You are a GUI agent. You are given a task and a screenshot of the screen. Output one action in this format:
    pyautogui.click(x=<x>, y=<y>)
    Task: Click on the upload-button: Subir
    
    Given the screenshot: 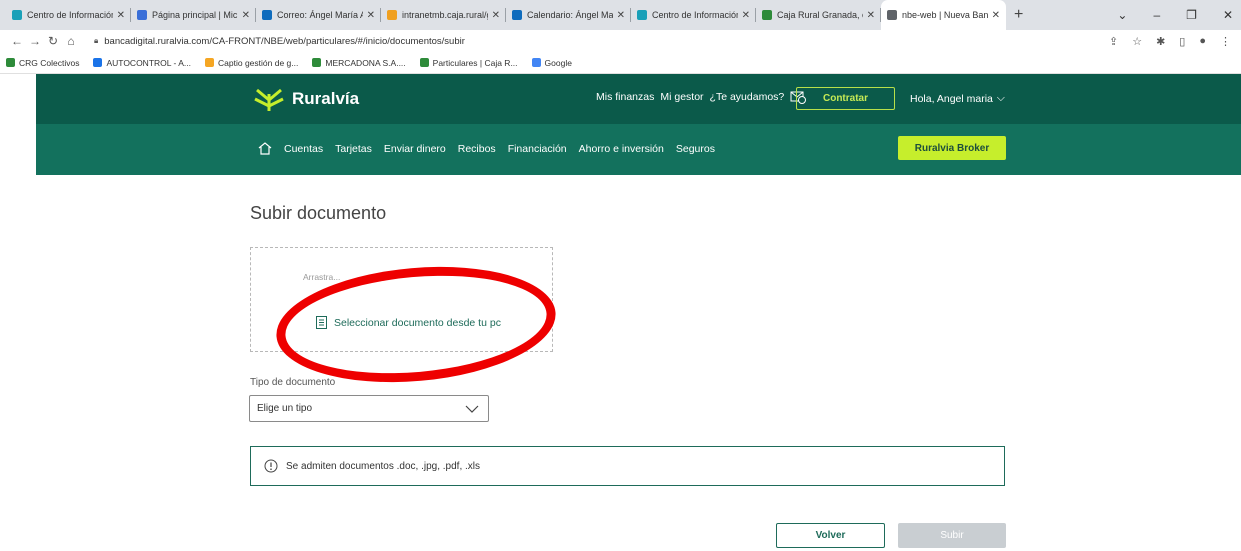 What is the action you would take?
    pyautogui.click(x=952, y=535)
    